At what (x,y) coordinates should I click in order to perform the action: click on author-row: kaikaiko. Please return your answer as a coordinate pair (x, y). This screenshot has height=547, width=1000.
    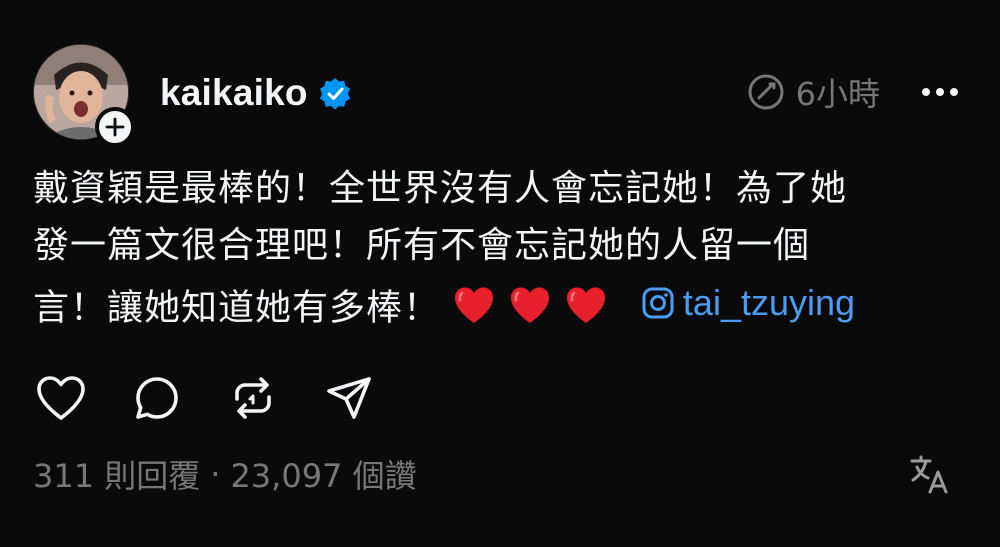
    Looking at the image, I should click on (256, 93).